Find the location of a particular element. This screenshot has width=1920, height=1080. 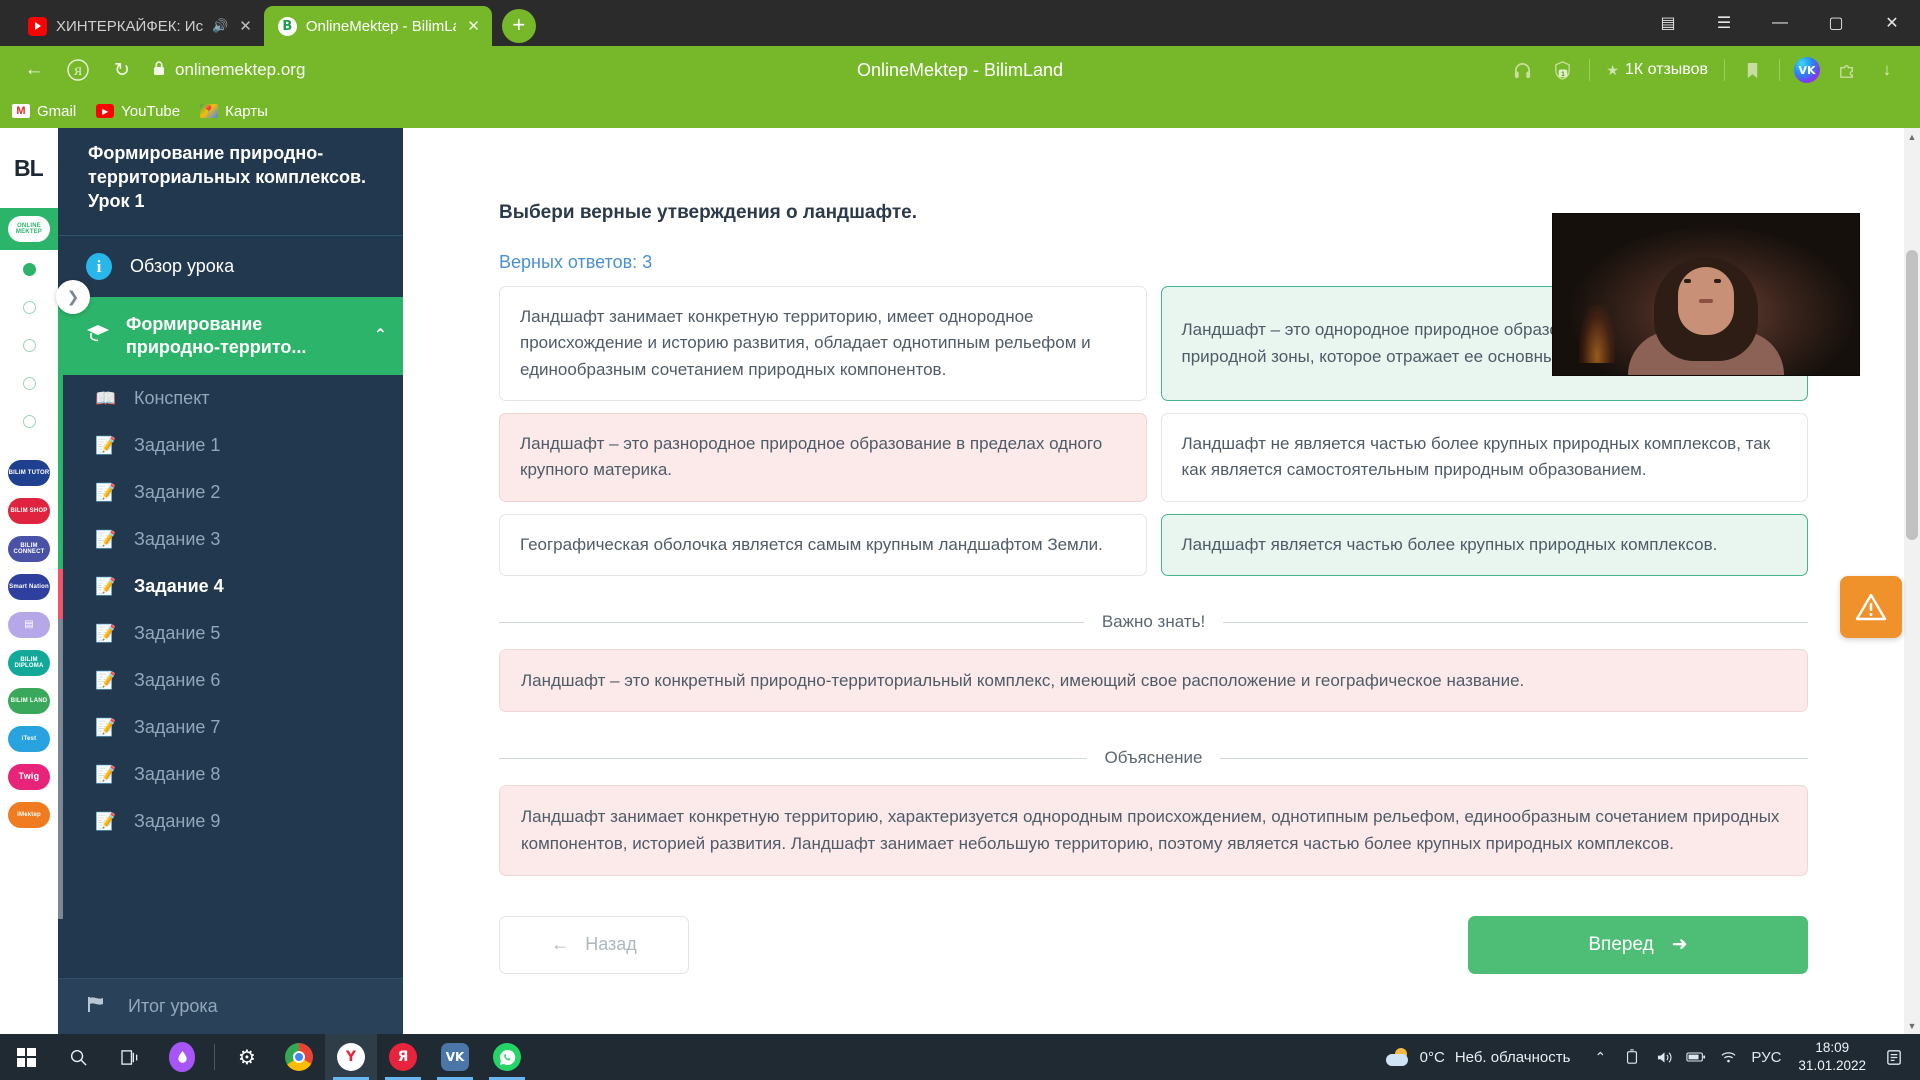

gmail-icon: M is located at coordinates (21, 111).